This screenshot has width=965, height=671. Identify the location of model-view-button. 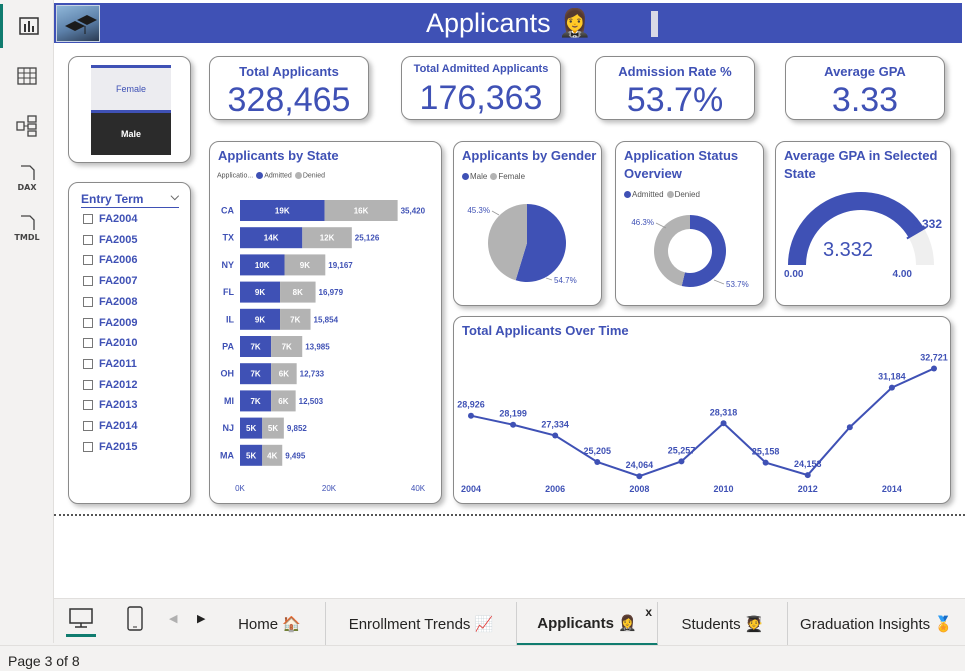
(27, 126).